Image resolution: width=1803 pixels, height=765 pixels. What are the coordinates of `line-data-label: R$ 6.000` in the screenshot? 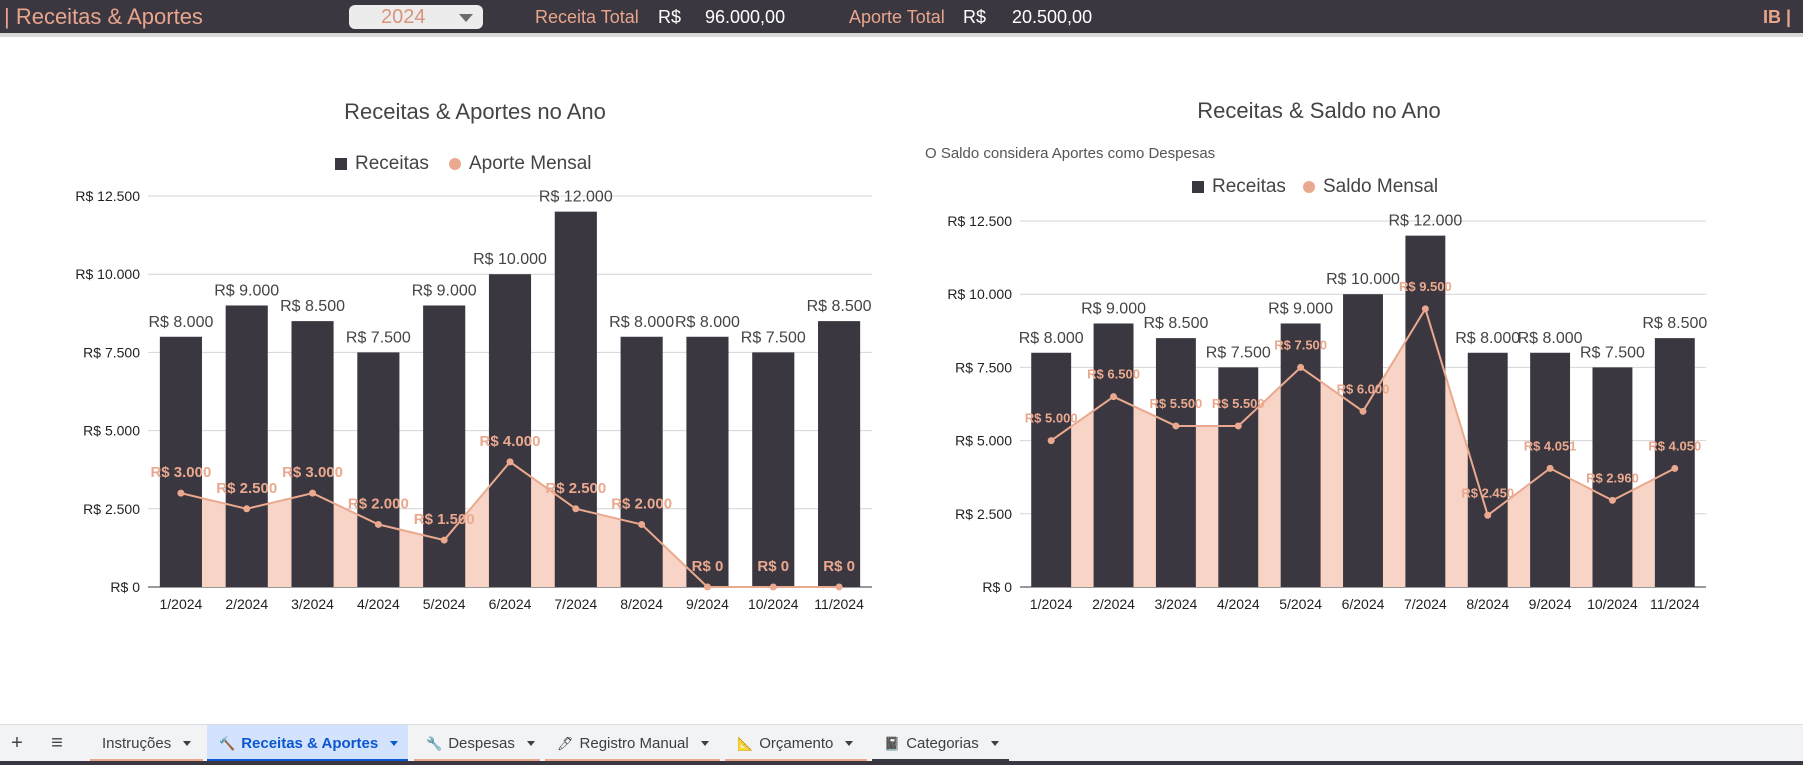 It's located at (1363, 388).